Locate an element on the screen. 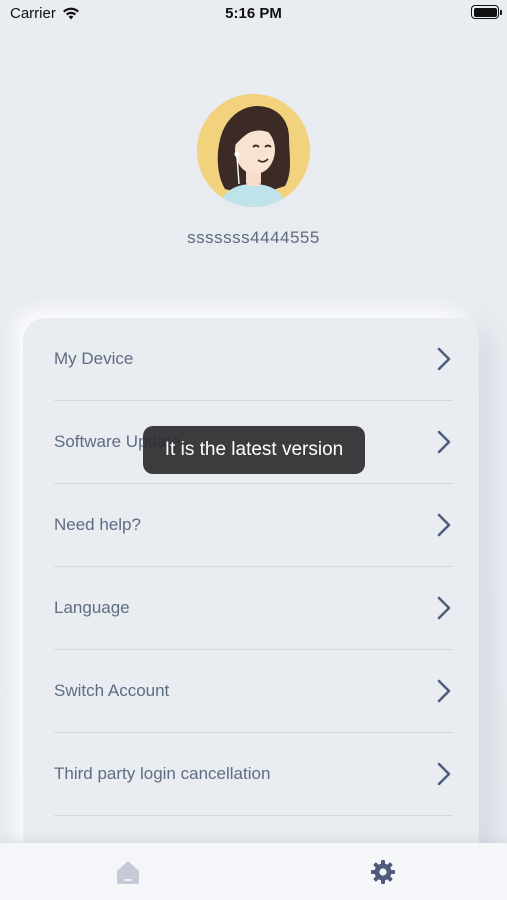 This screenshot has width=507, height=900. menu-item-need-help: Need help? is located at coordinates (253, 525).